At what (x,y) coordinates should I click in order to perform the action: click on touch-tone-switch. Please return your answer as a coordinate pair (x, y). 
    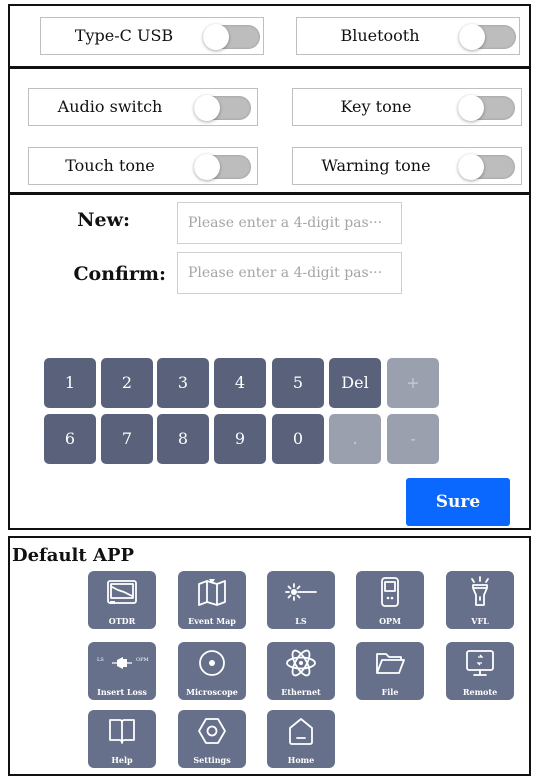
    Looking at the image, I should click on (222, 167).